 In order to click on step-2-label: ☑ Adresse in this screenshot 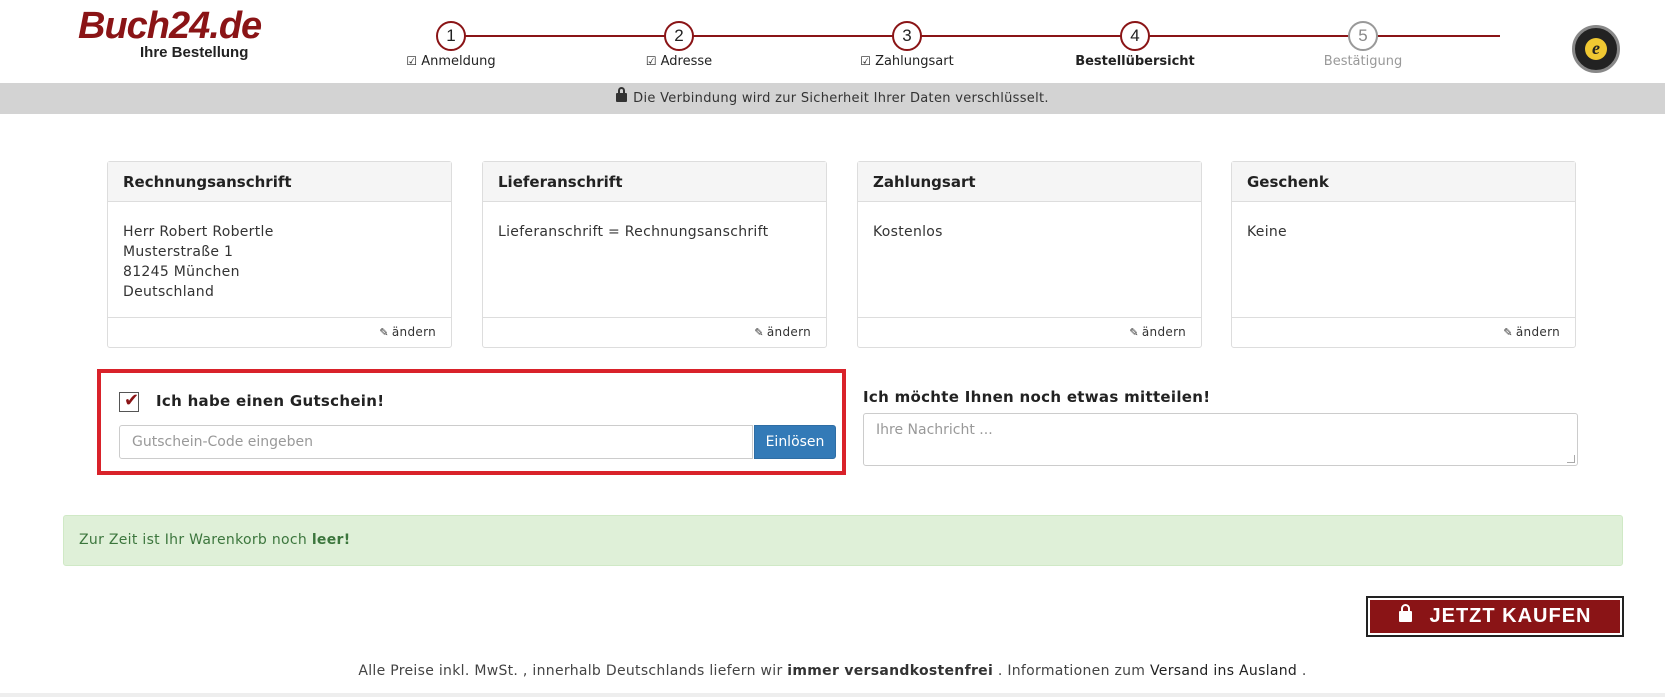, I will do `click(679, 61)`.